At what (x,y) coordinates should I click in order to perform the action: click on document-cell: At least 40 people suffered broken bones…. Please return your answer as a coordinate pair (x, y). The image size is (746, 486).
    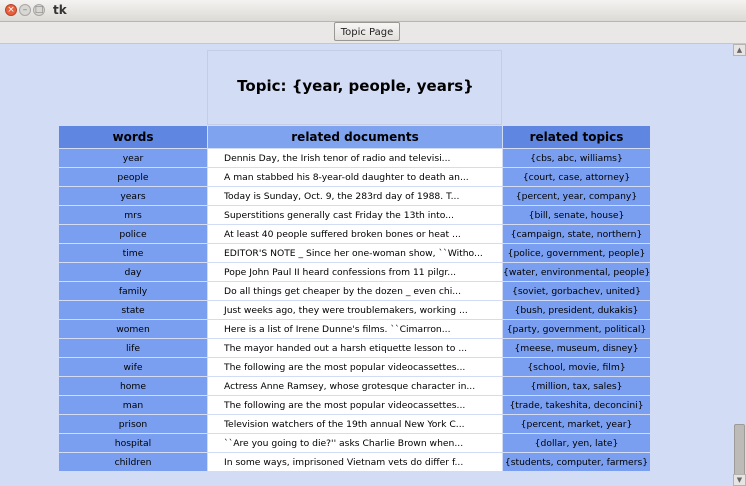
    Looking at the image, I should click on (355, 234).